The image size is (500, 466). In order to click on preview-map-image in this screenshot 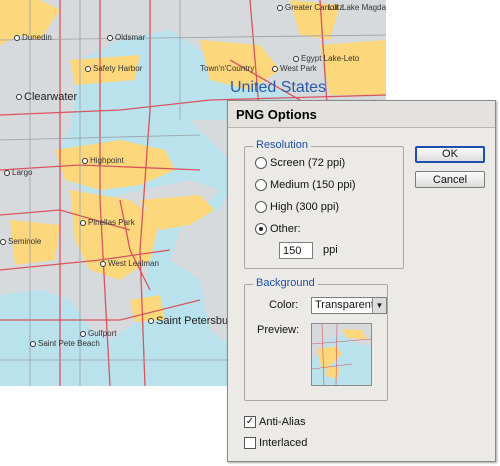, I will do `click(341, 354)`.